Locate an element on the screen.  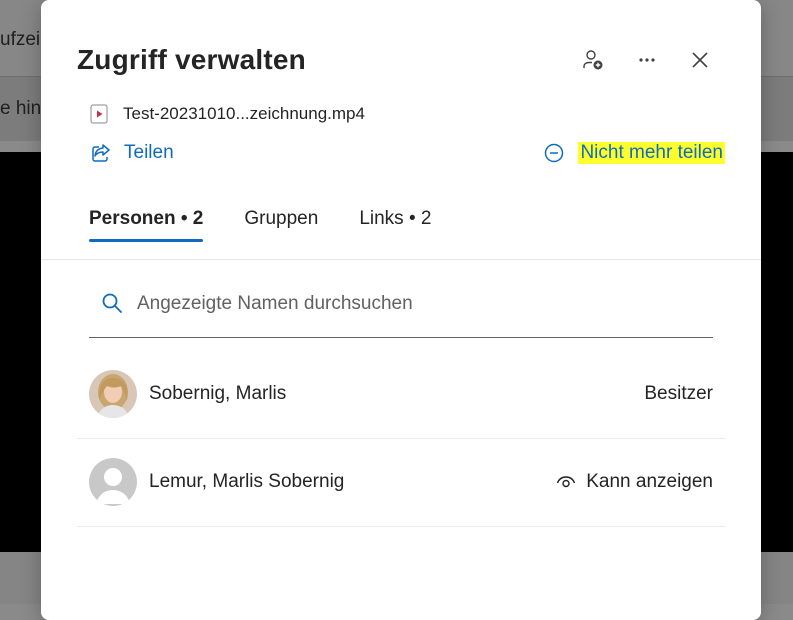
stop-sharing-button: Nicht mehr teilen is located at coordinates (634, 153).